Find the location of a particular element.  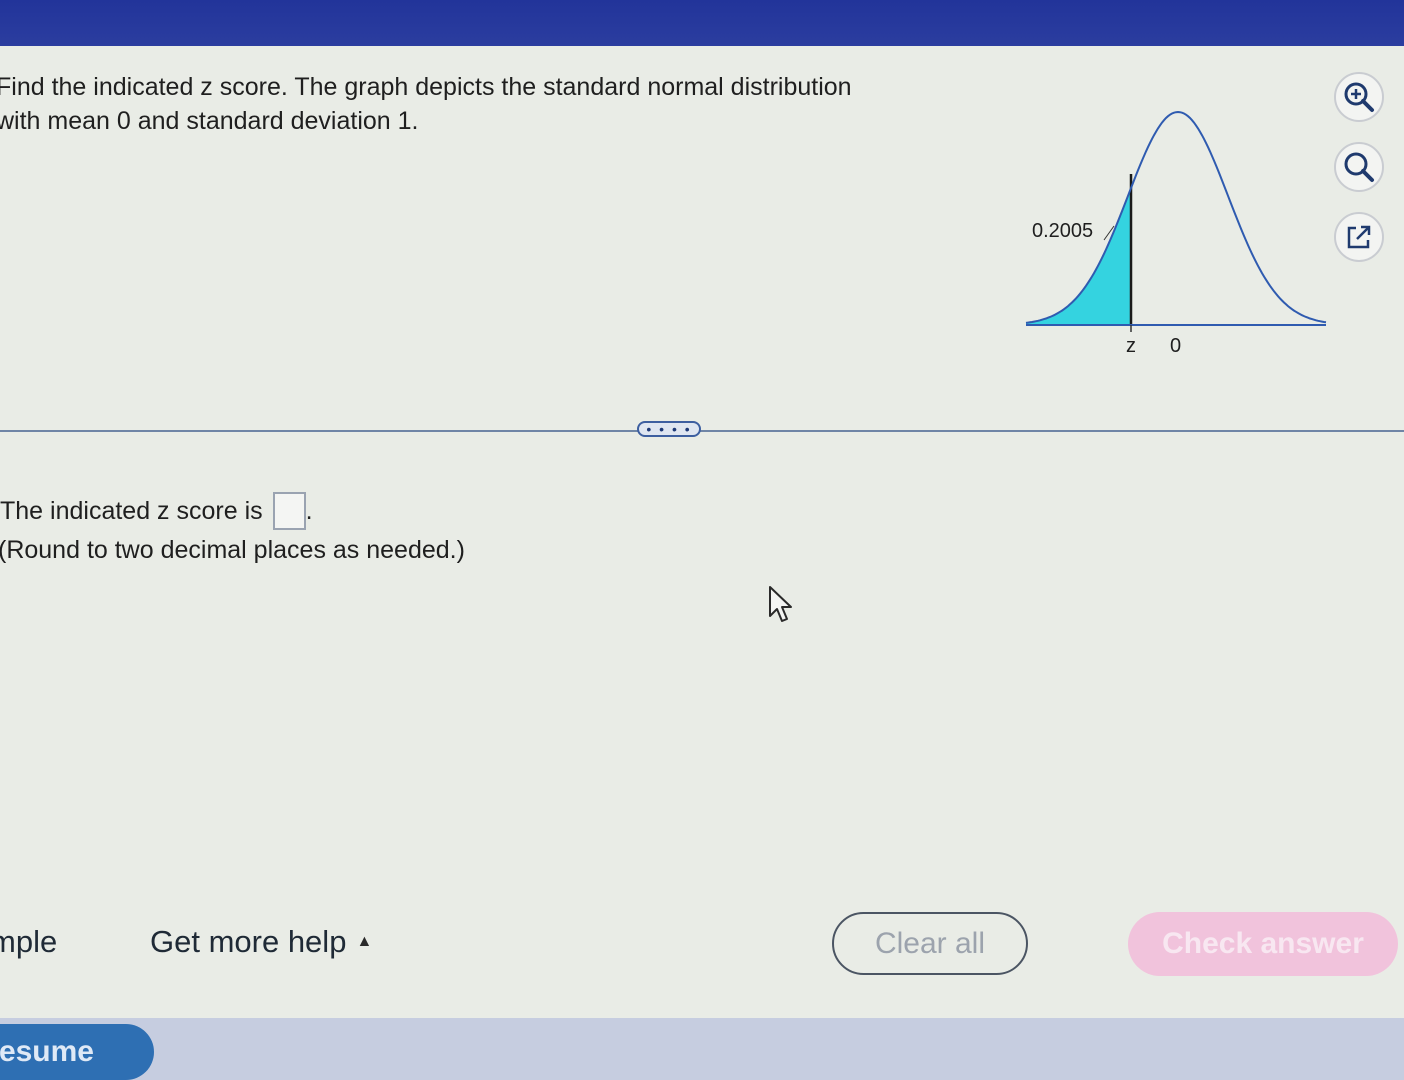

normal-distribution-graph: 0.2005 z 0 is located at coordinates (1175, 235).